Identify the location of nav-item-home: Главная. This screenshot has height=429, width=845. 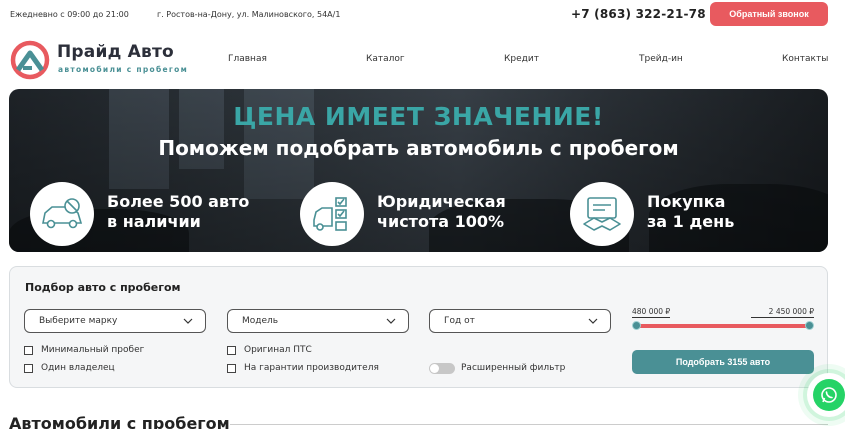
(247, 59).